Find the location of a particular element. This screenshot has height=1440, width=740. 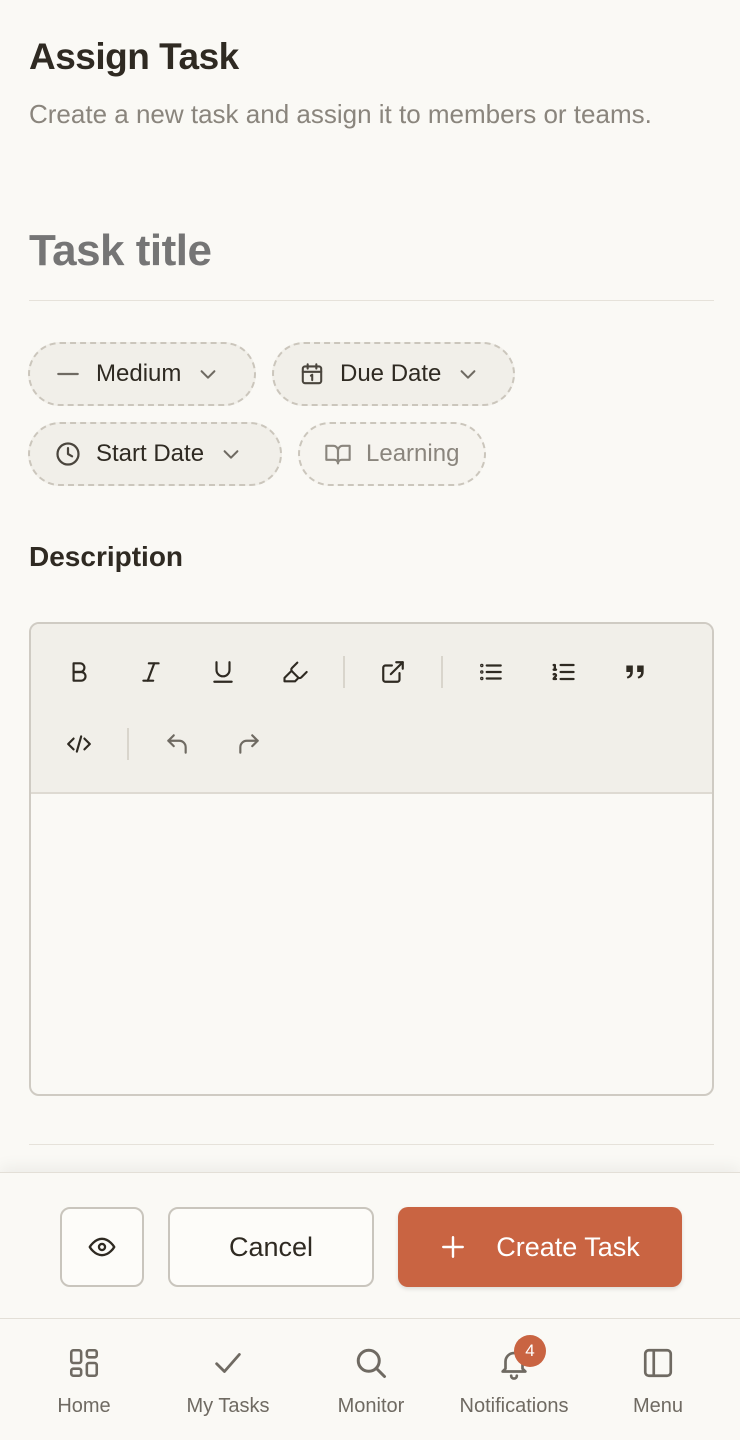

tab-notifications: 4 Notifications is located at coordinates (514, 1379).